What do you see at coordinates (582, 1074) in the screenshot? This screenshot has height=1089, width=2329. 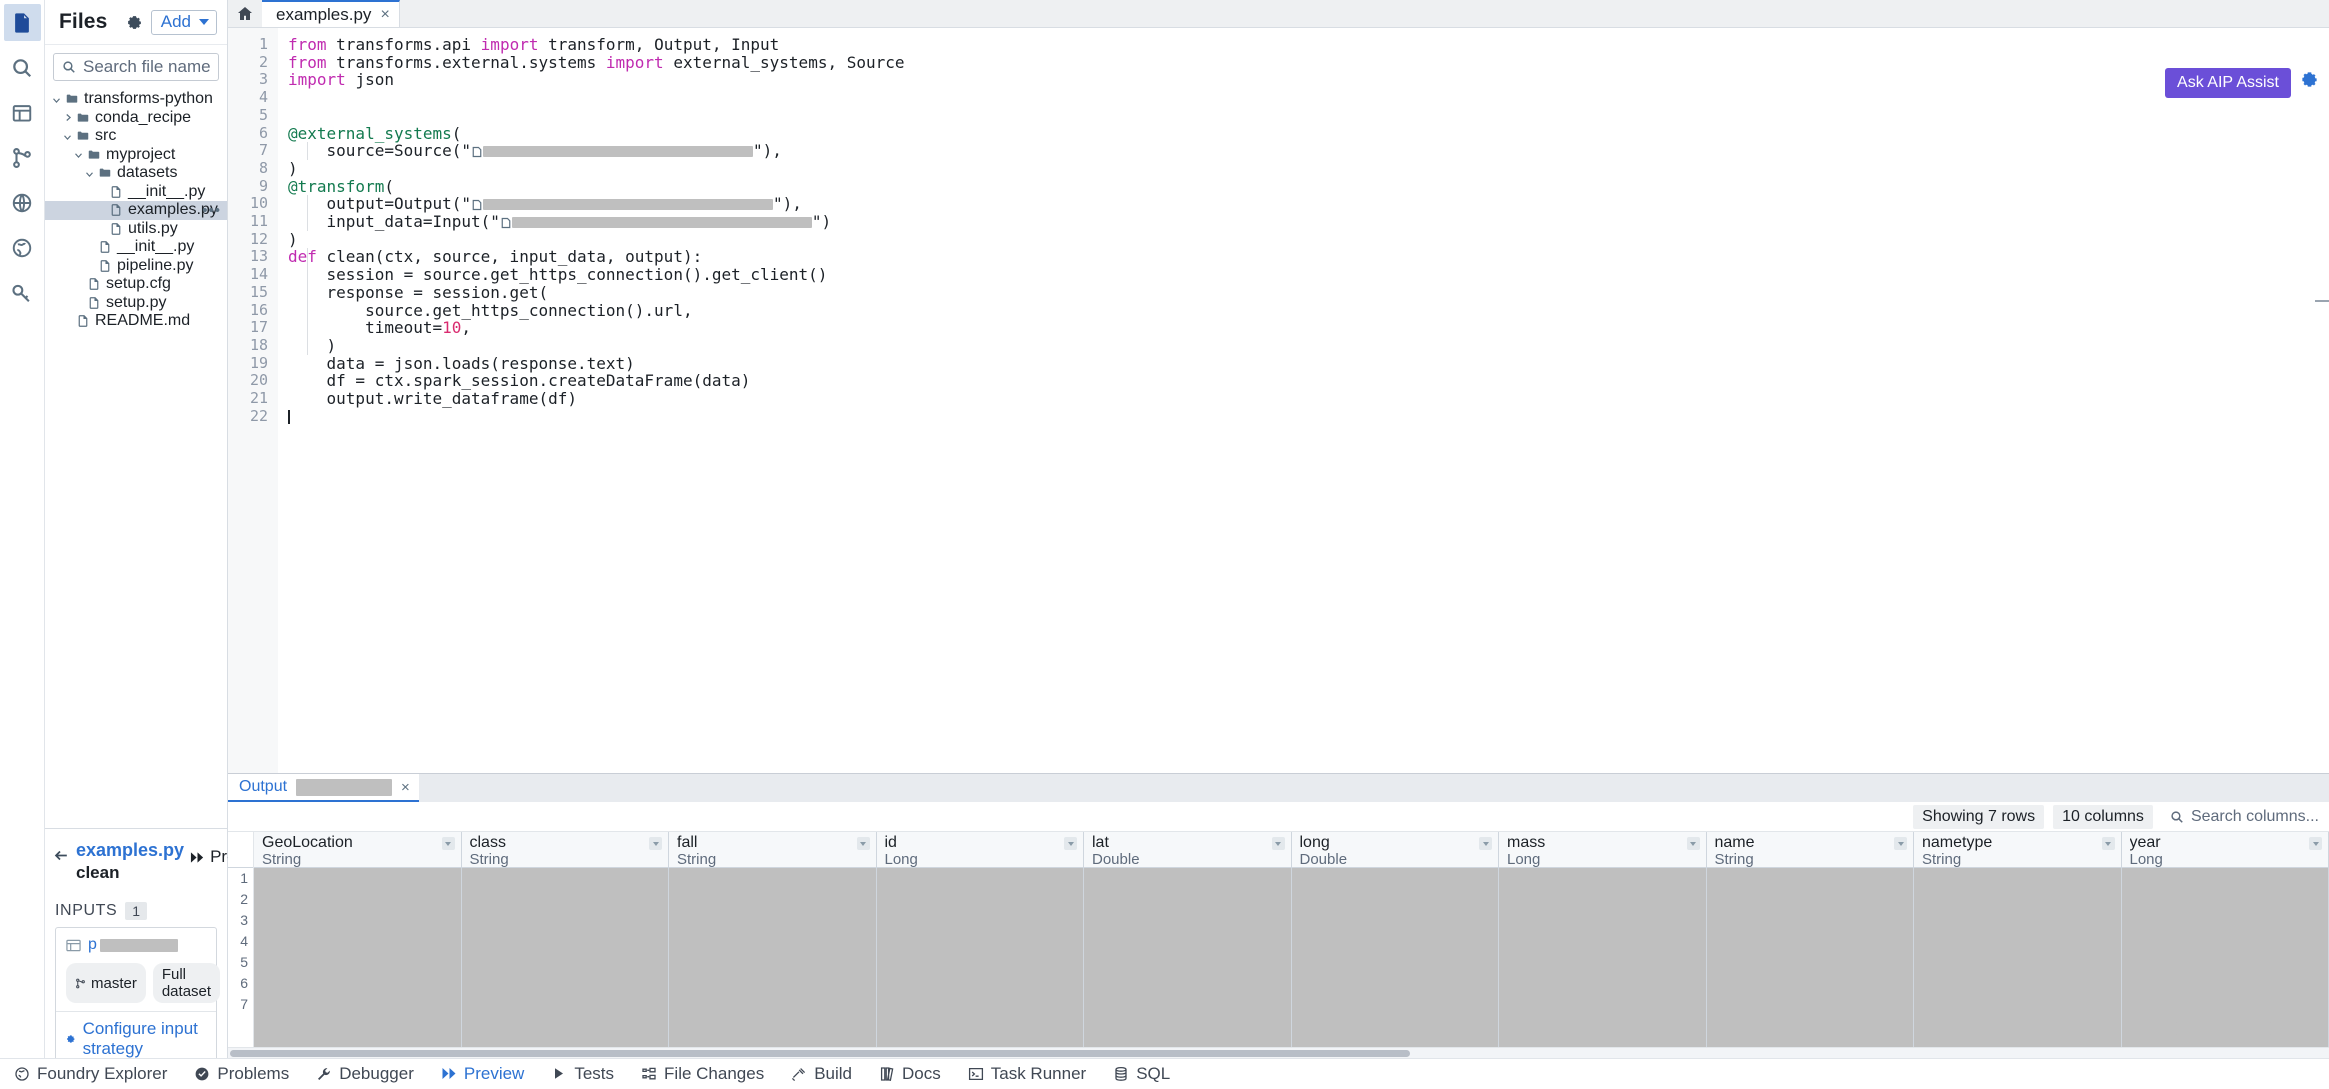 I see `status-bar-item-tests: Tests` at bounding box center [582, 1074].